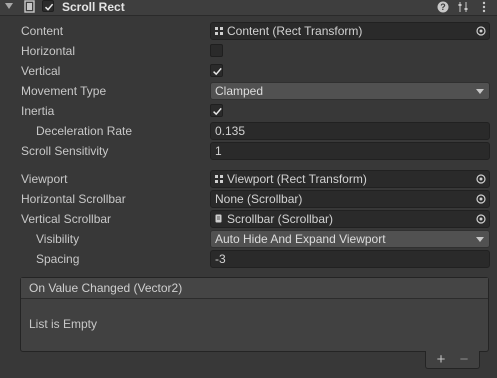 This screenshot has width=497, height=378. Describe the element at coordinates (280, 219) in the screenshot. I see `vertical-scrollbar-value: Scrollbar (Scrollbar)` at that location.